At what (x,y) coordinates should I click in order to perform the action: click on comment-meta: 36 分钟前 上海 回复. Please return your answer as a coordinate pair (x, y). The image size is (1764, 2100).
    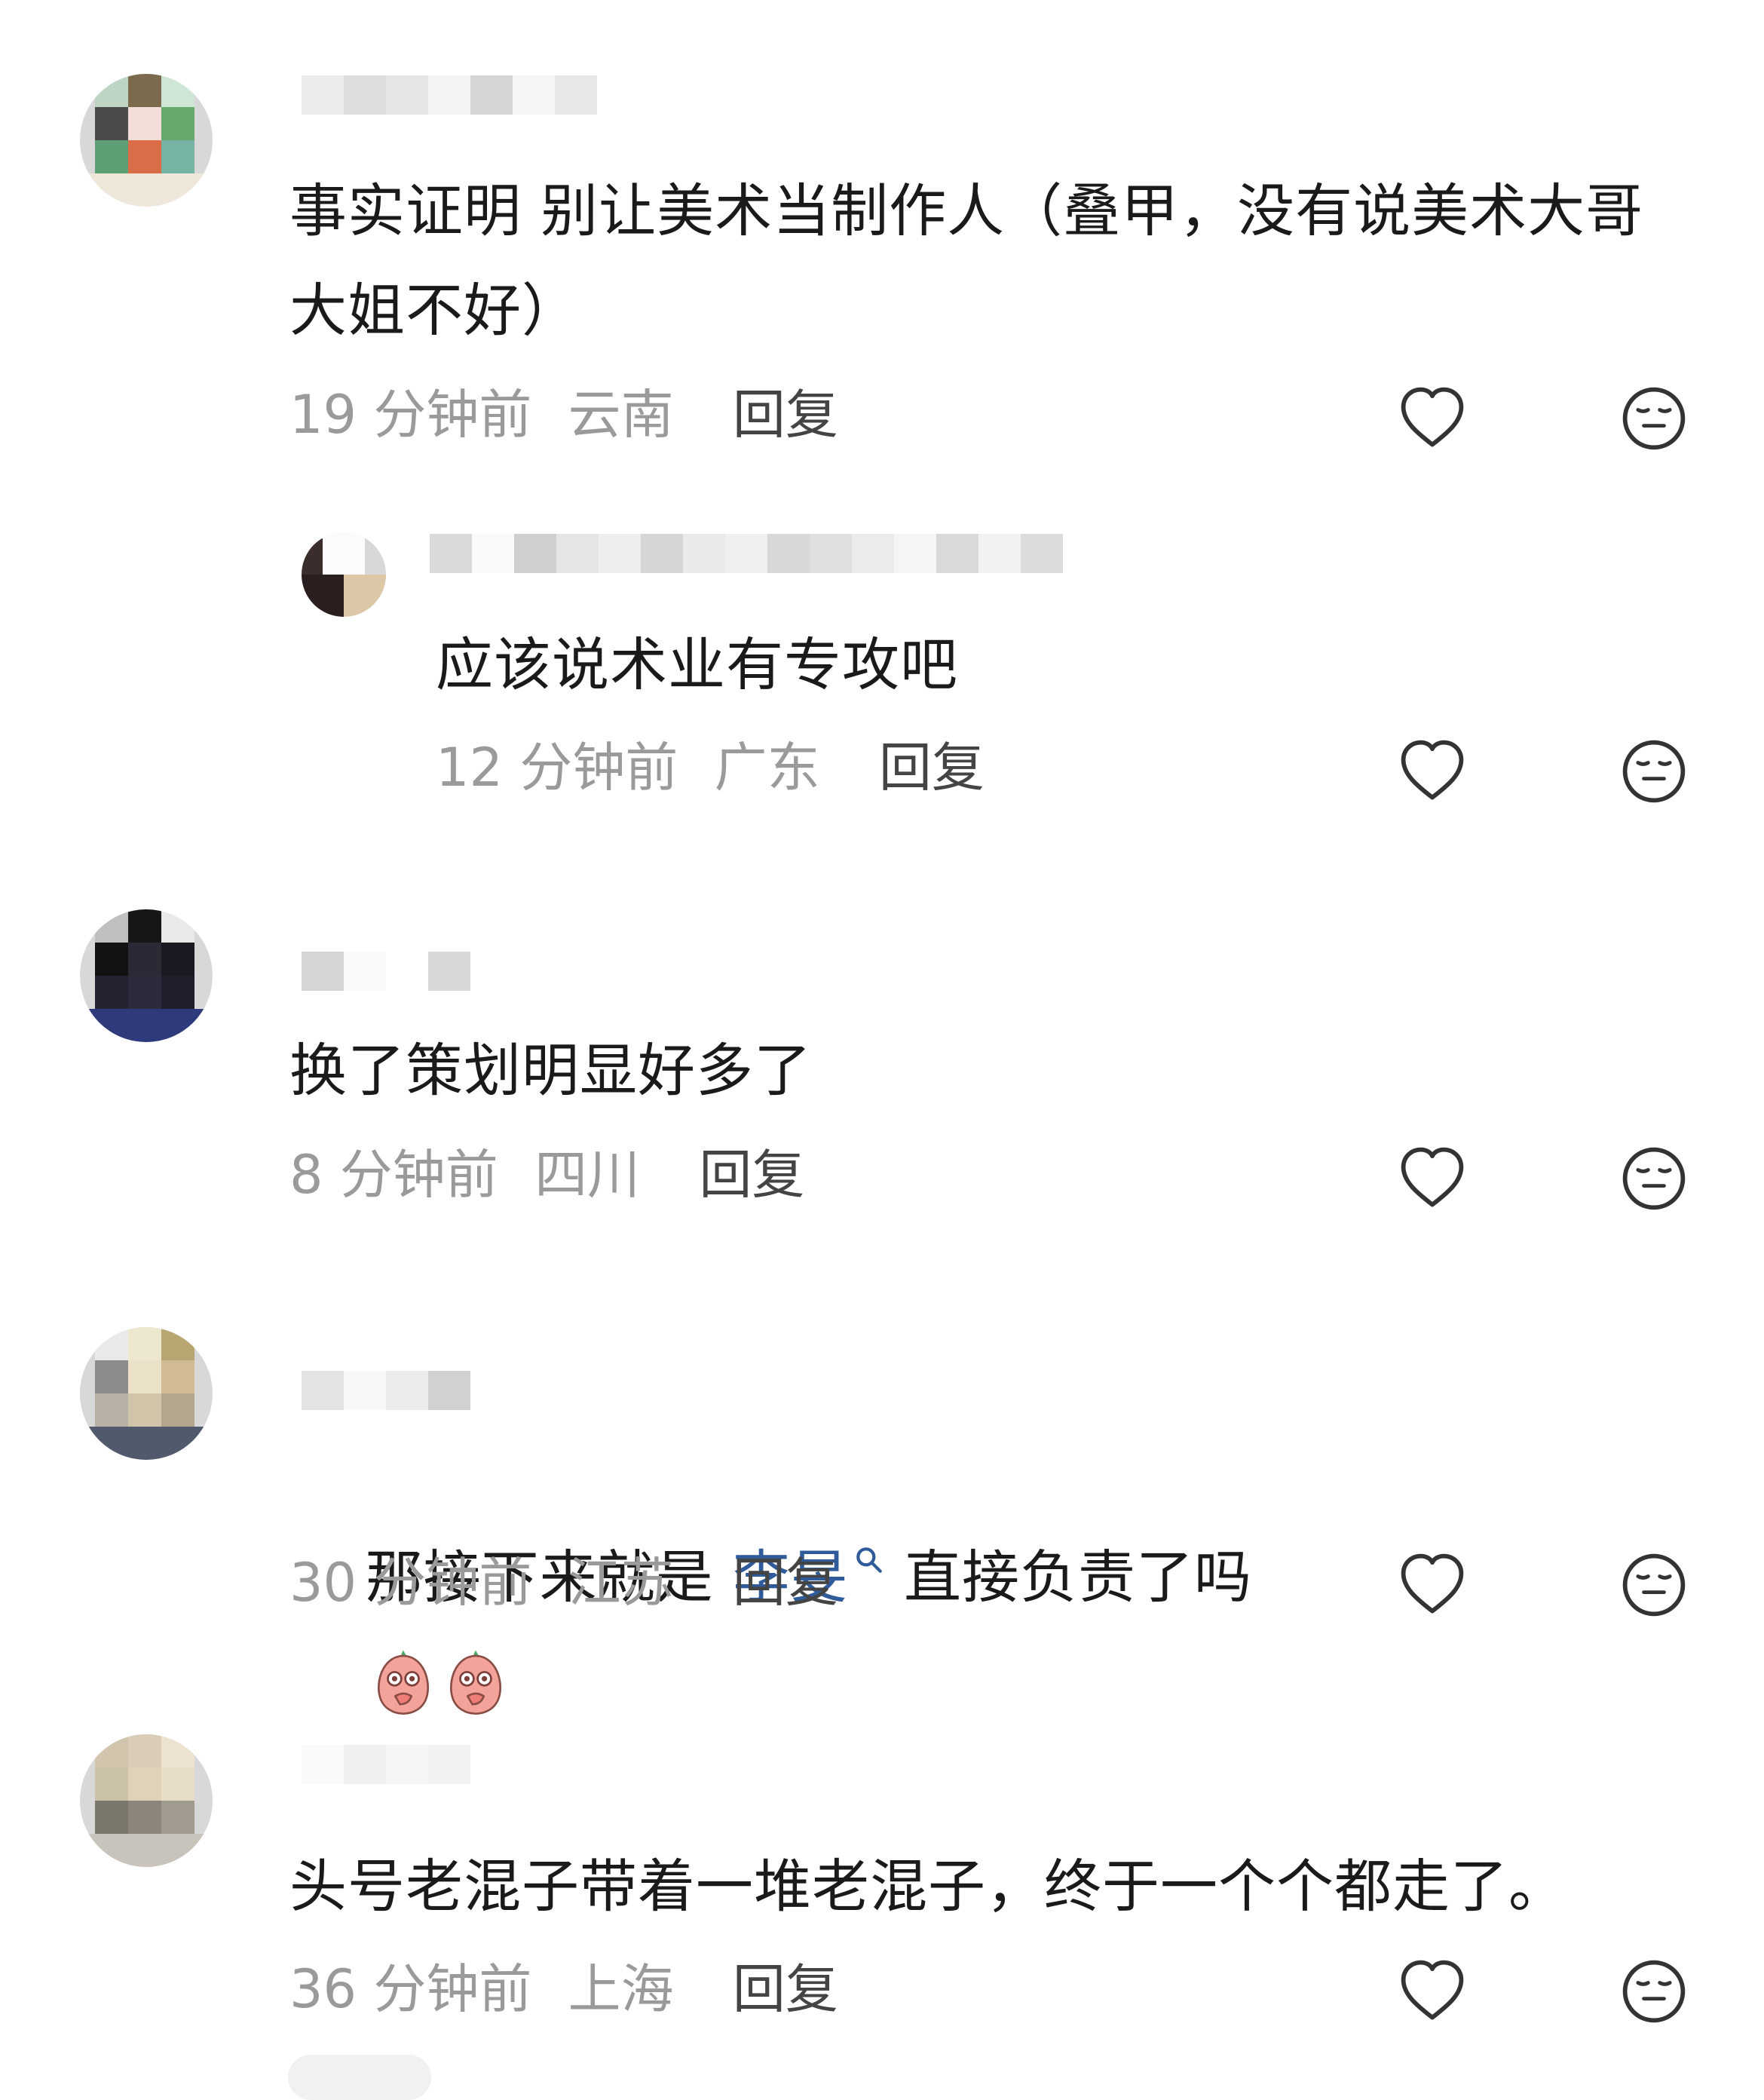
    Looking at the image, I should click on (563, 1989).